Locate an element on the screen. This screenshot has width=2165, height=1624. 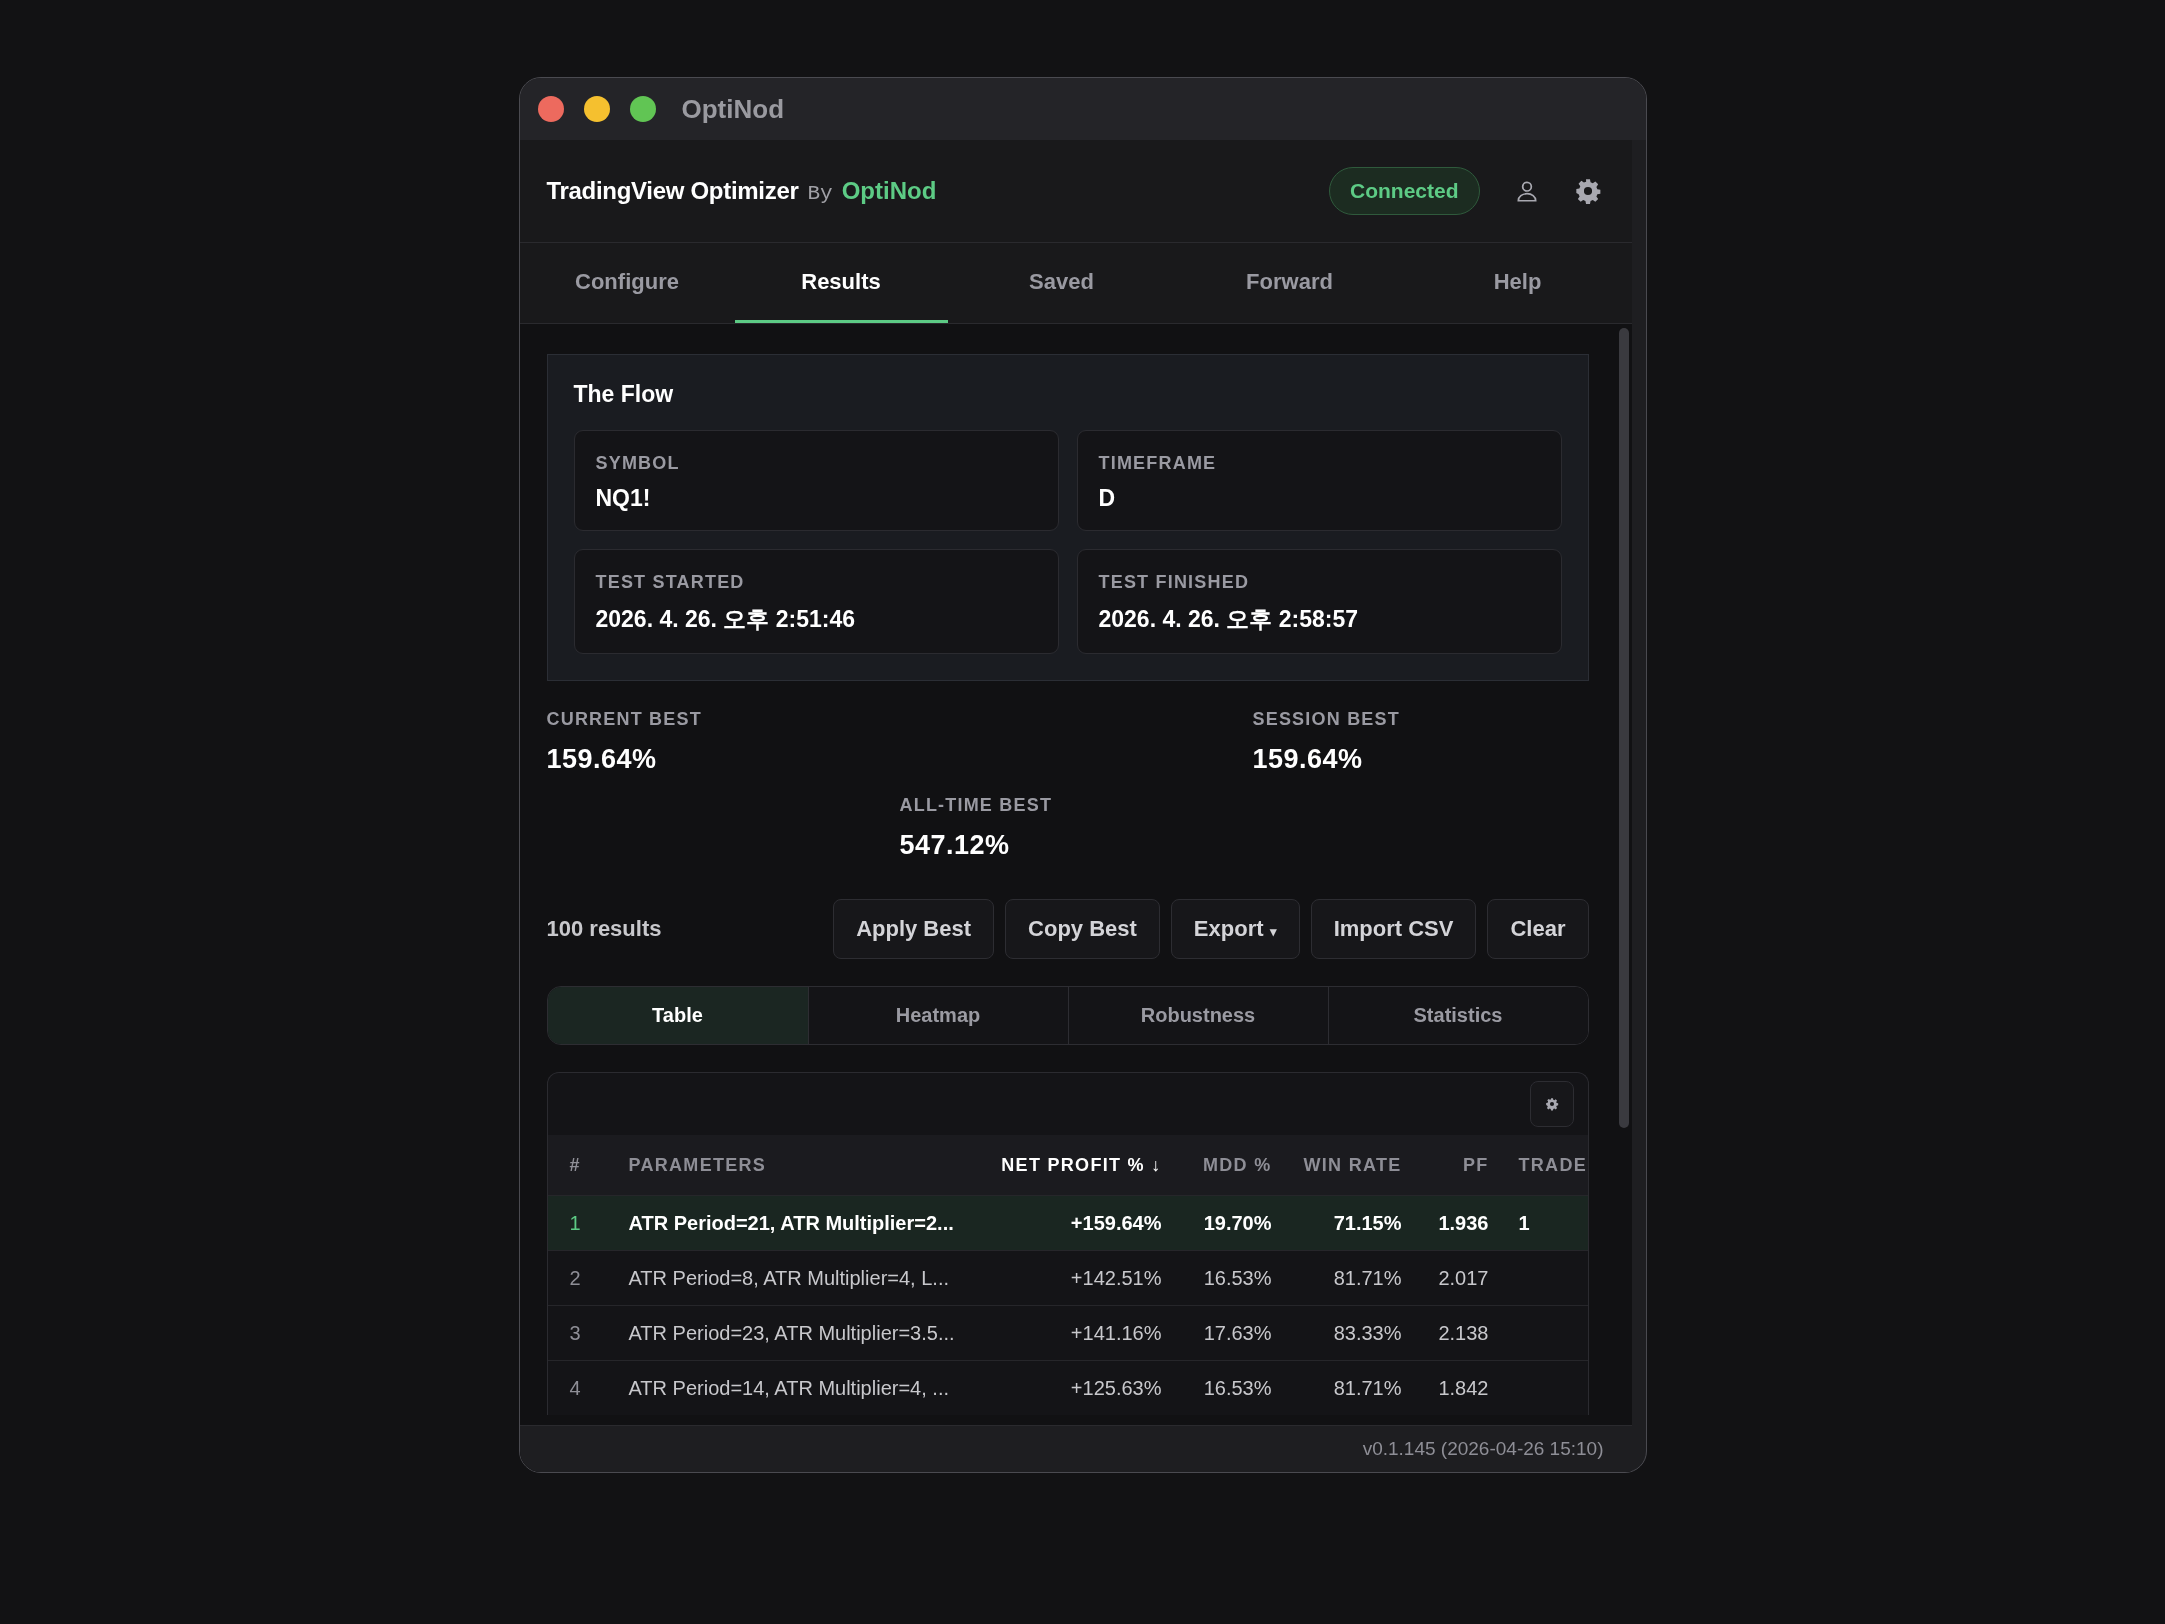
stat-label: SESSION BEST is located at coordinates (1326, 719).